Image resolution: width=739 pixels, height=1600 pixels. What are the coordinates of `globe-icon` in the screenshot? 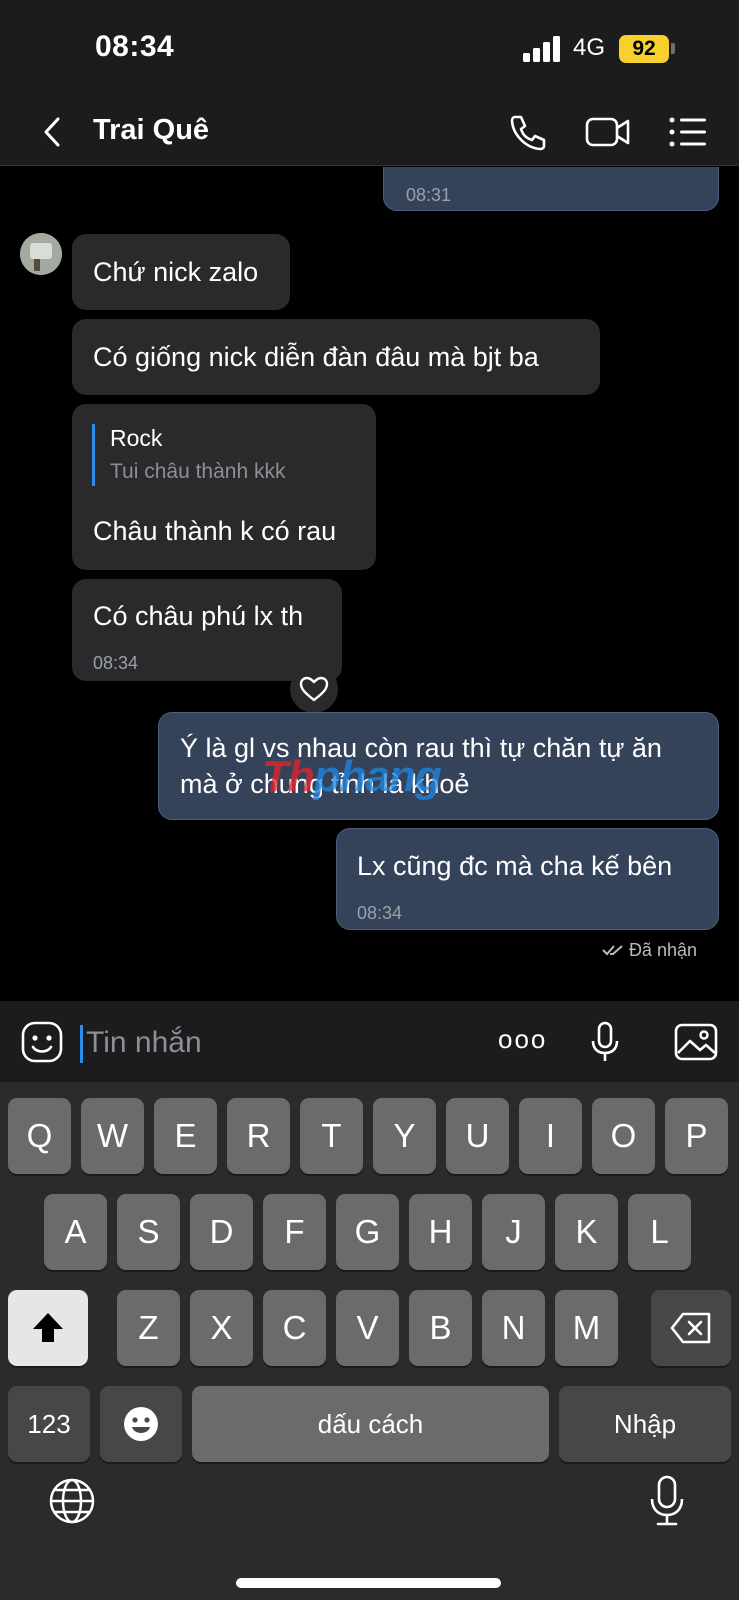 It's located at (72, 1501).